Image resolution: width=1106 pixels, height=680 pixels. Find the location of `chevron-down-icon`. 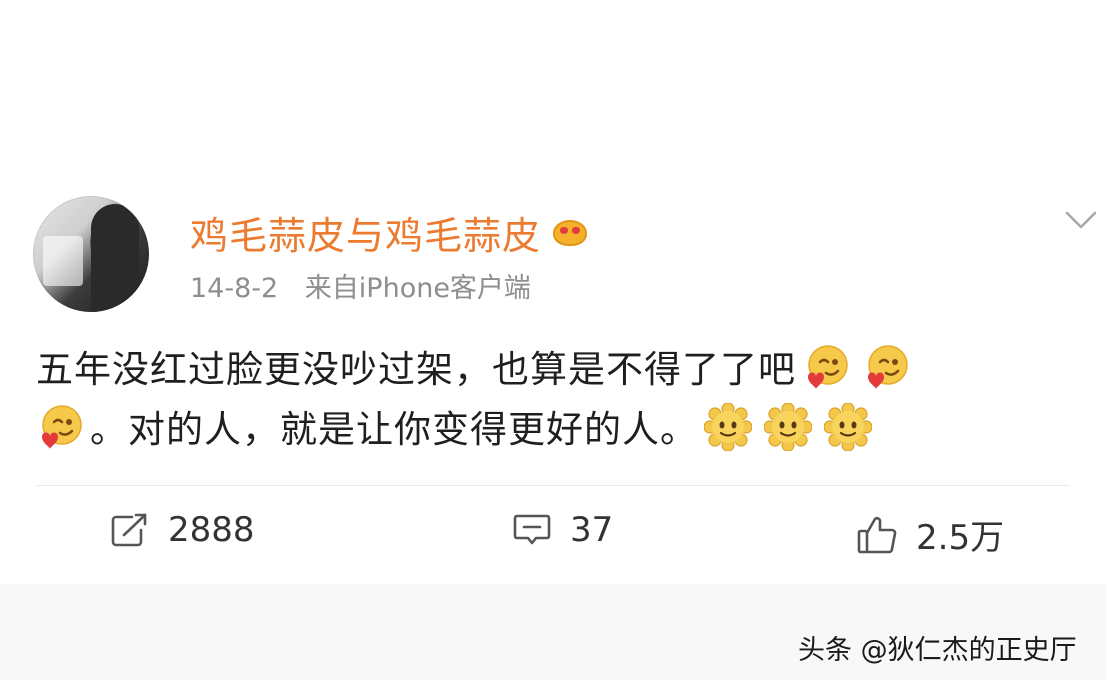

chevron-down-icon is located at coordinates (1081, 220).